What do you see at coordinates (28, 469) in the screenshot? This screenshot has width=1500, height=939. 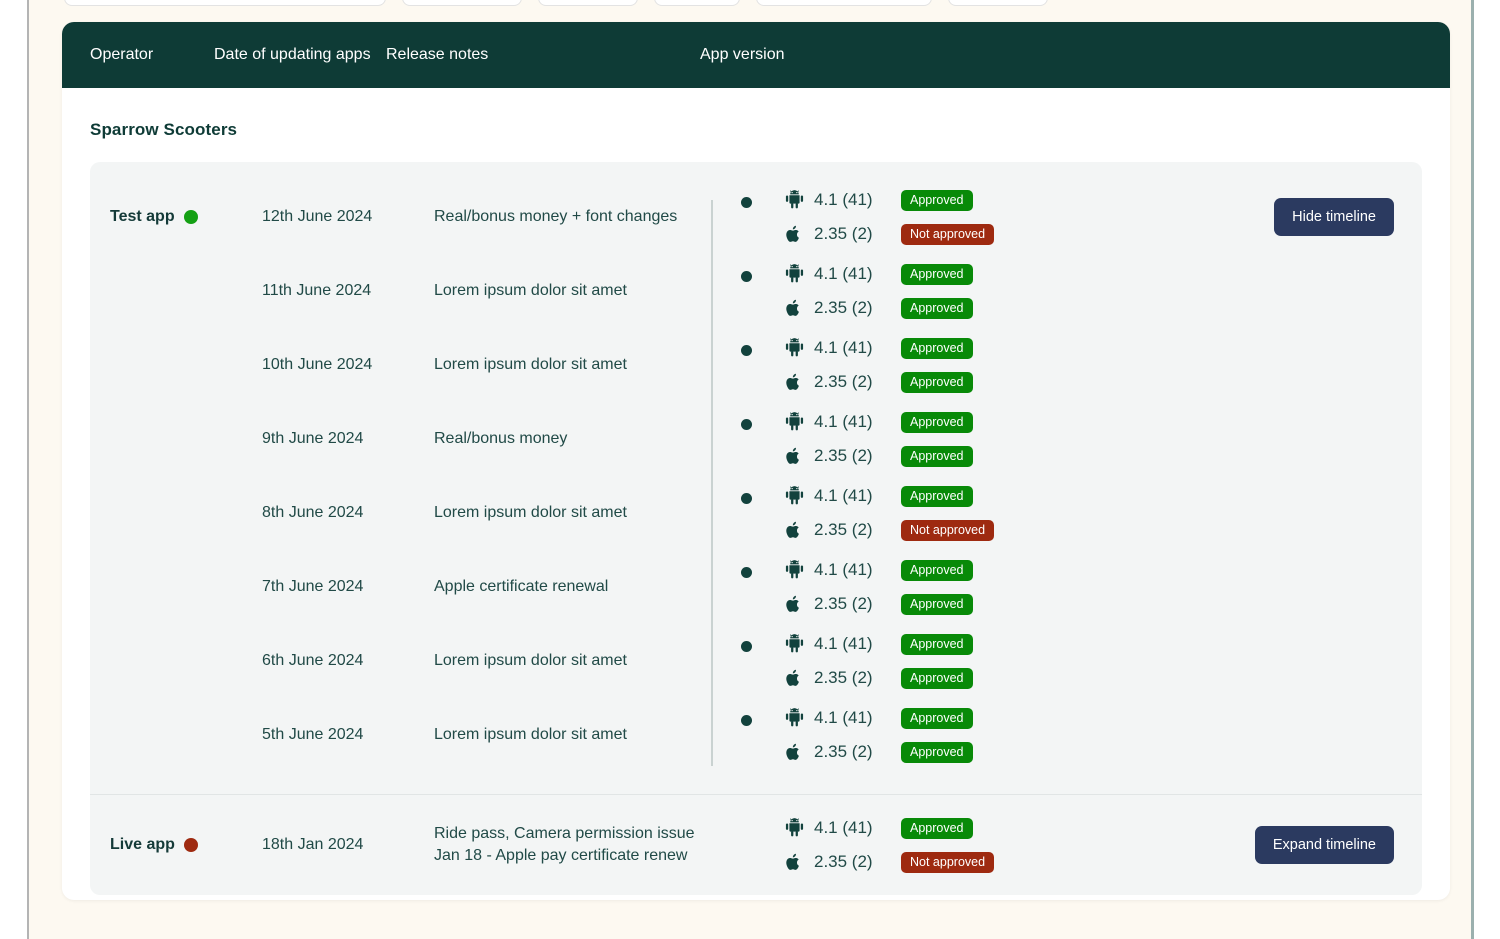 I see `left-gutter-rule` at bounding box center [28, 469].